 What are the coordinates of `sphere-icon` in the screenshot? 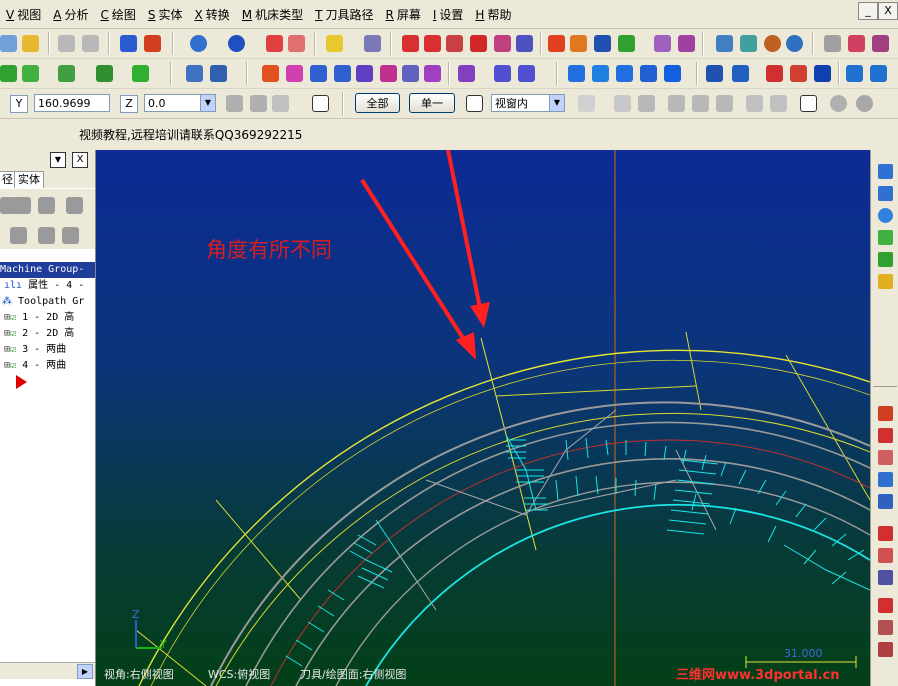 It's located at (236, 43).